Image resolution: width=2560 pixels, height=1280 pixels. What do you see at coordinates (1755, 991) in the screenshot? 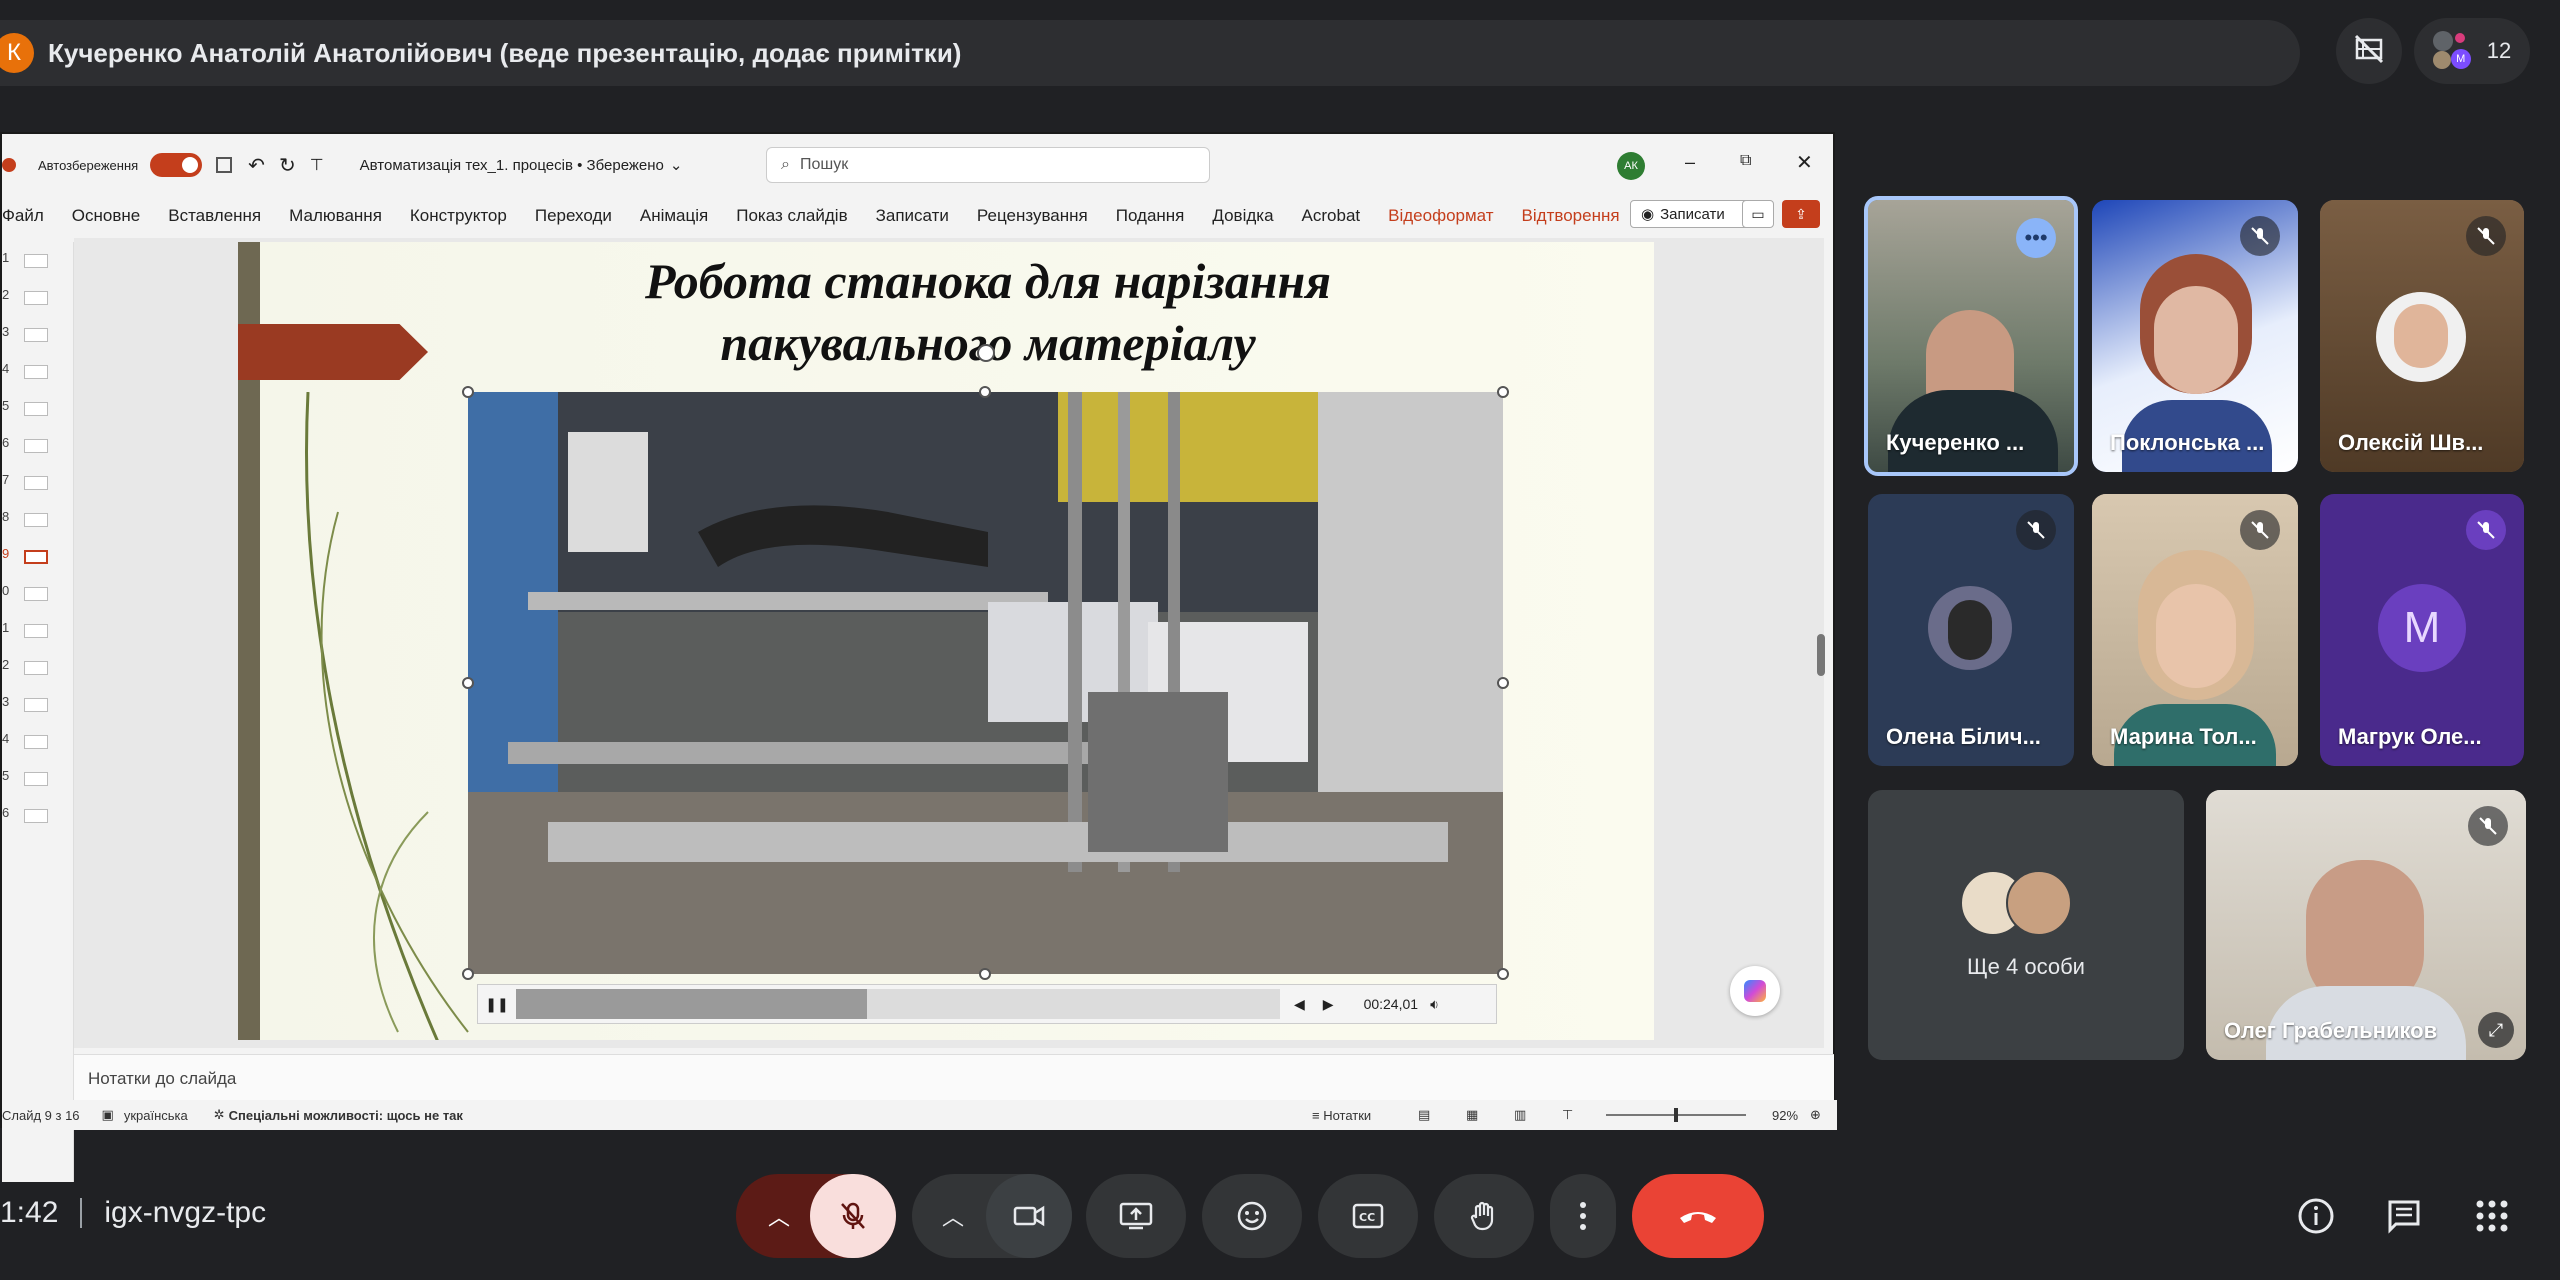
I see `copilot-icon` at bounding box center [1755, 991].